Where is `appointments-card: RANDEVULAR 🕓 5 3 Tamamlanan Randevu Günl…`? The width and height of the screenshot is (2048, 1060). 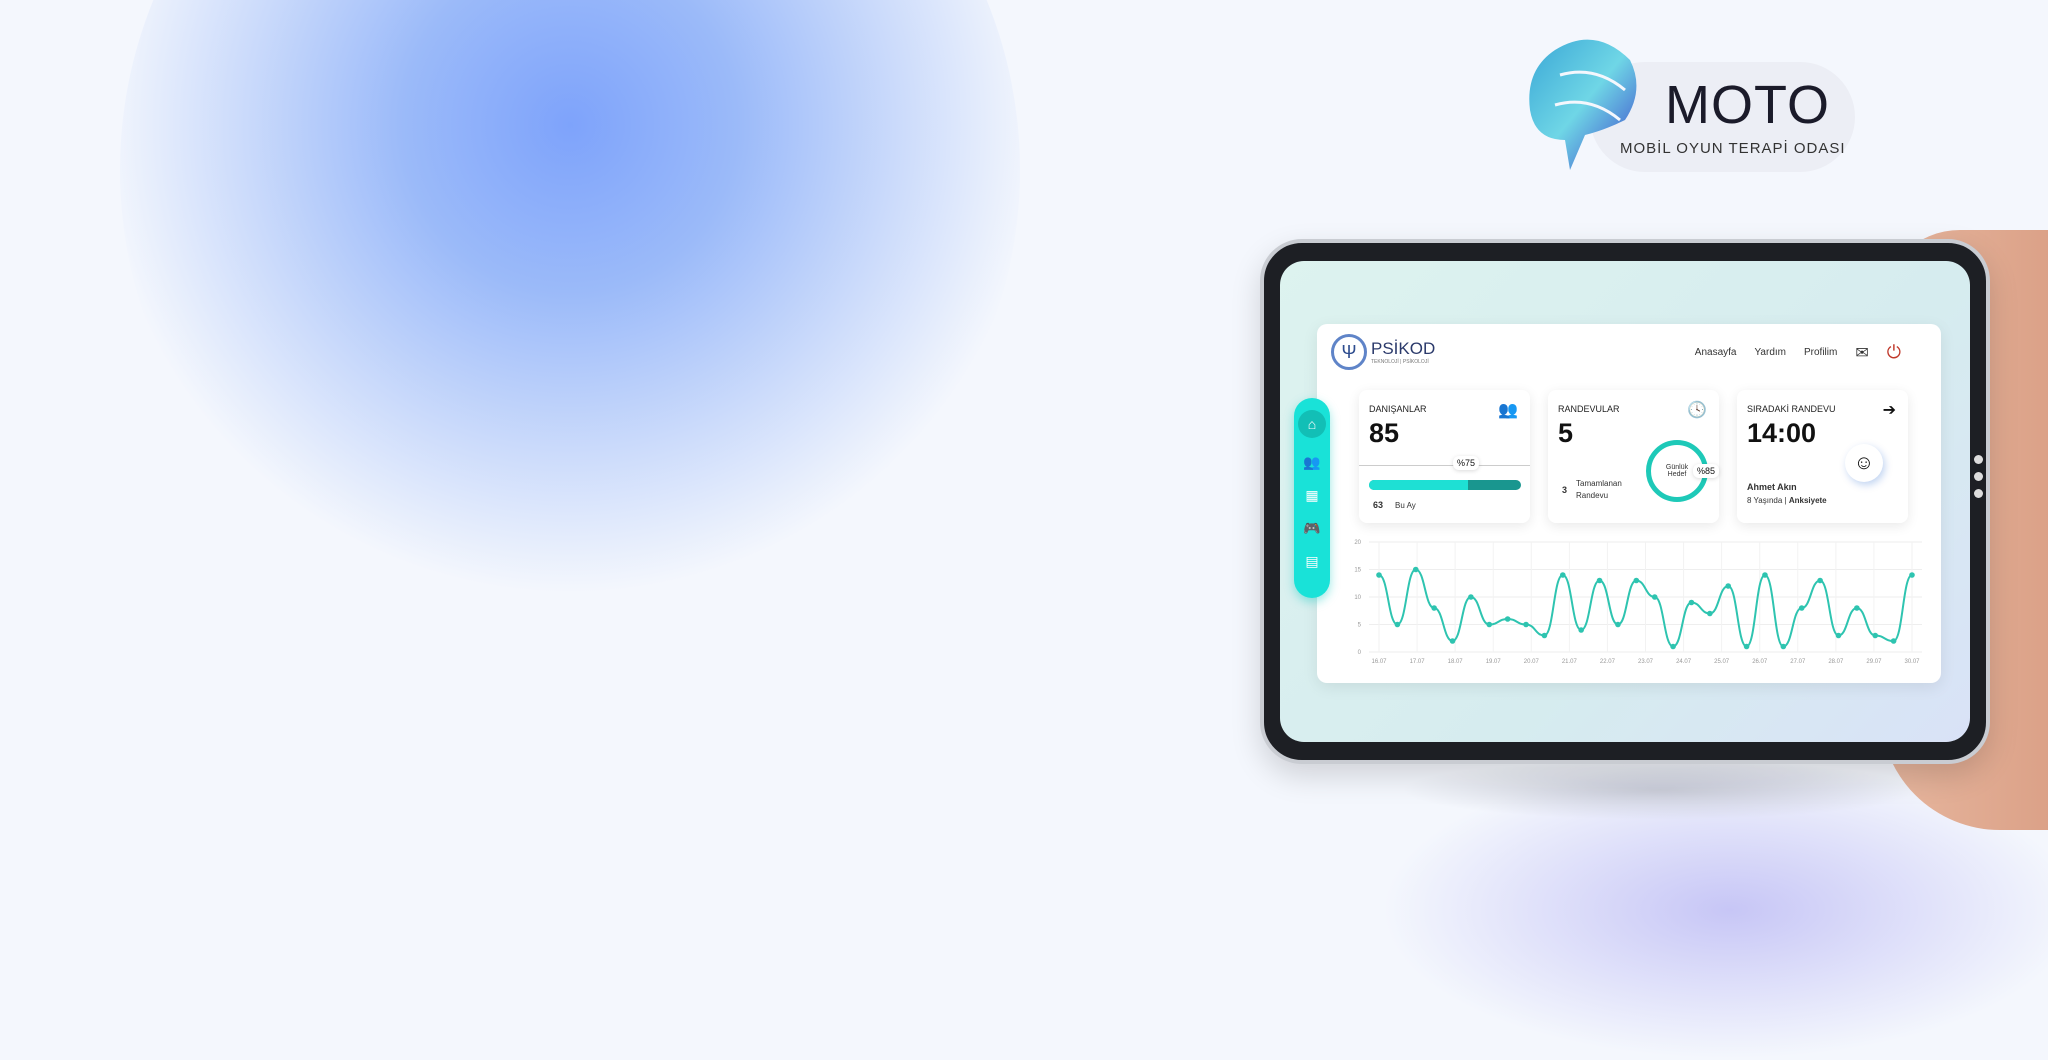
appointments-card: RANDEVULAR 🕓 5 3 Tamamlanan Randevu Günl… is located at coordinates (1634, 456).